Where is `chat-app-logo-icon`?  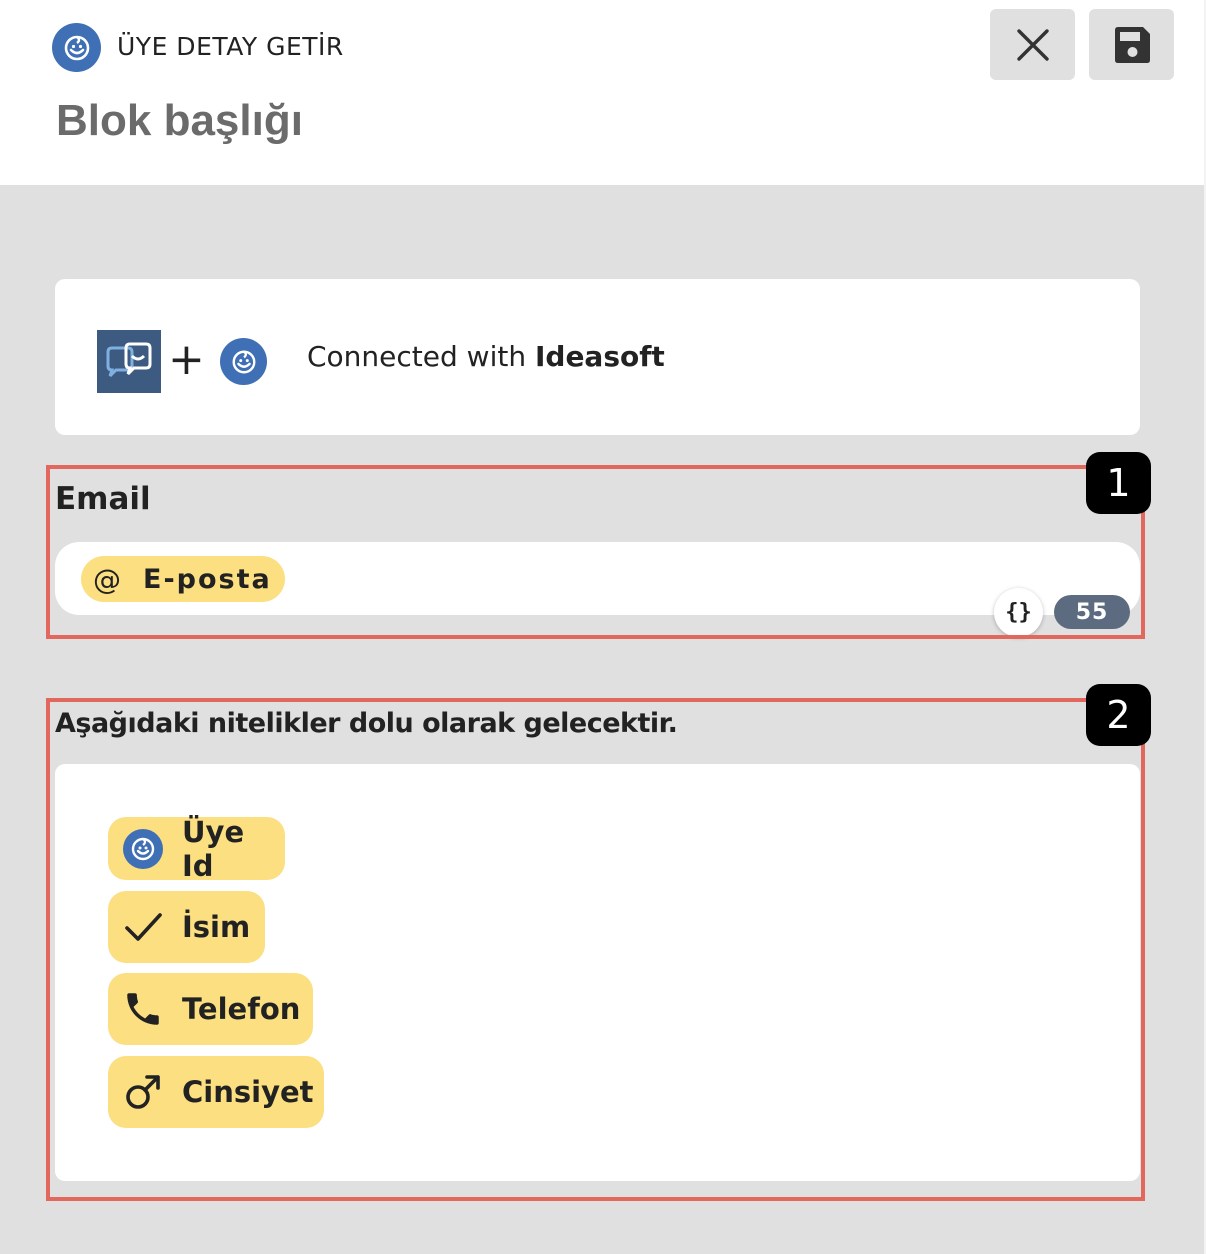
chat-app-logo-icon is located at coordinates (129, 361).